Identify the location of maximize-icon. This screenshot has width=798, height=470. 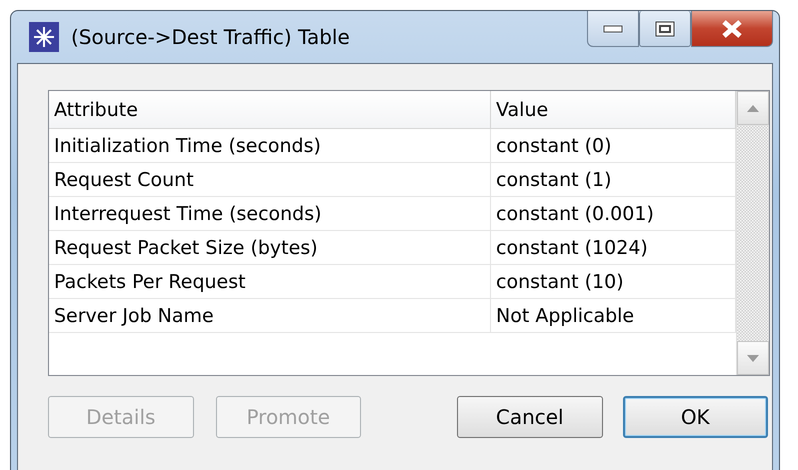
(665, 28).